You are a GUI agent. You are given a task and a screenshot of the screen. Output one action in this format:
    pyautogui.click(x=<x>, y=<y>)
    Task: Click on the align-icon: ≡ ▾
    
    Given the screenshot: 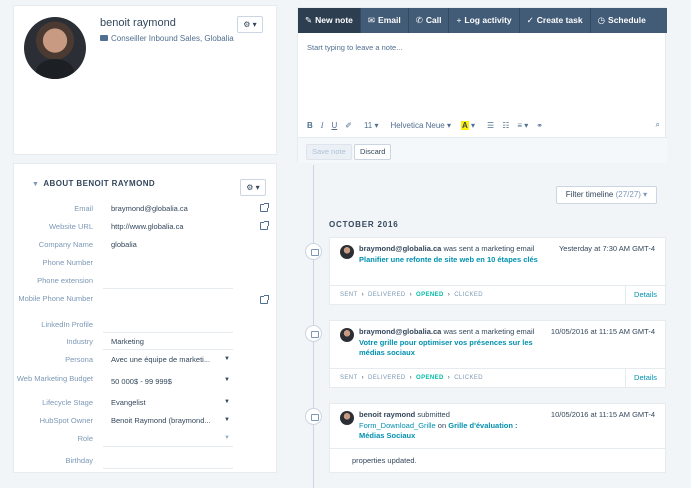 What is the action you would take?
    pyautogui.click(x=522, y=125)
    